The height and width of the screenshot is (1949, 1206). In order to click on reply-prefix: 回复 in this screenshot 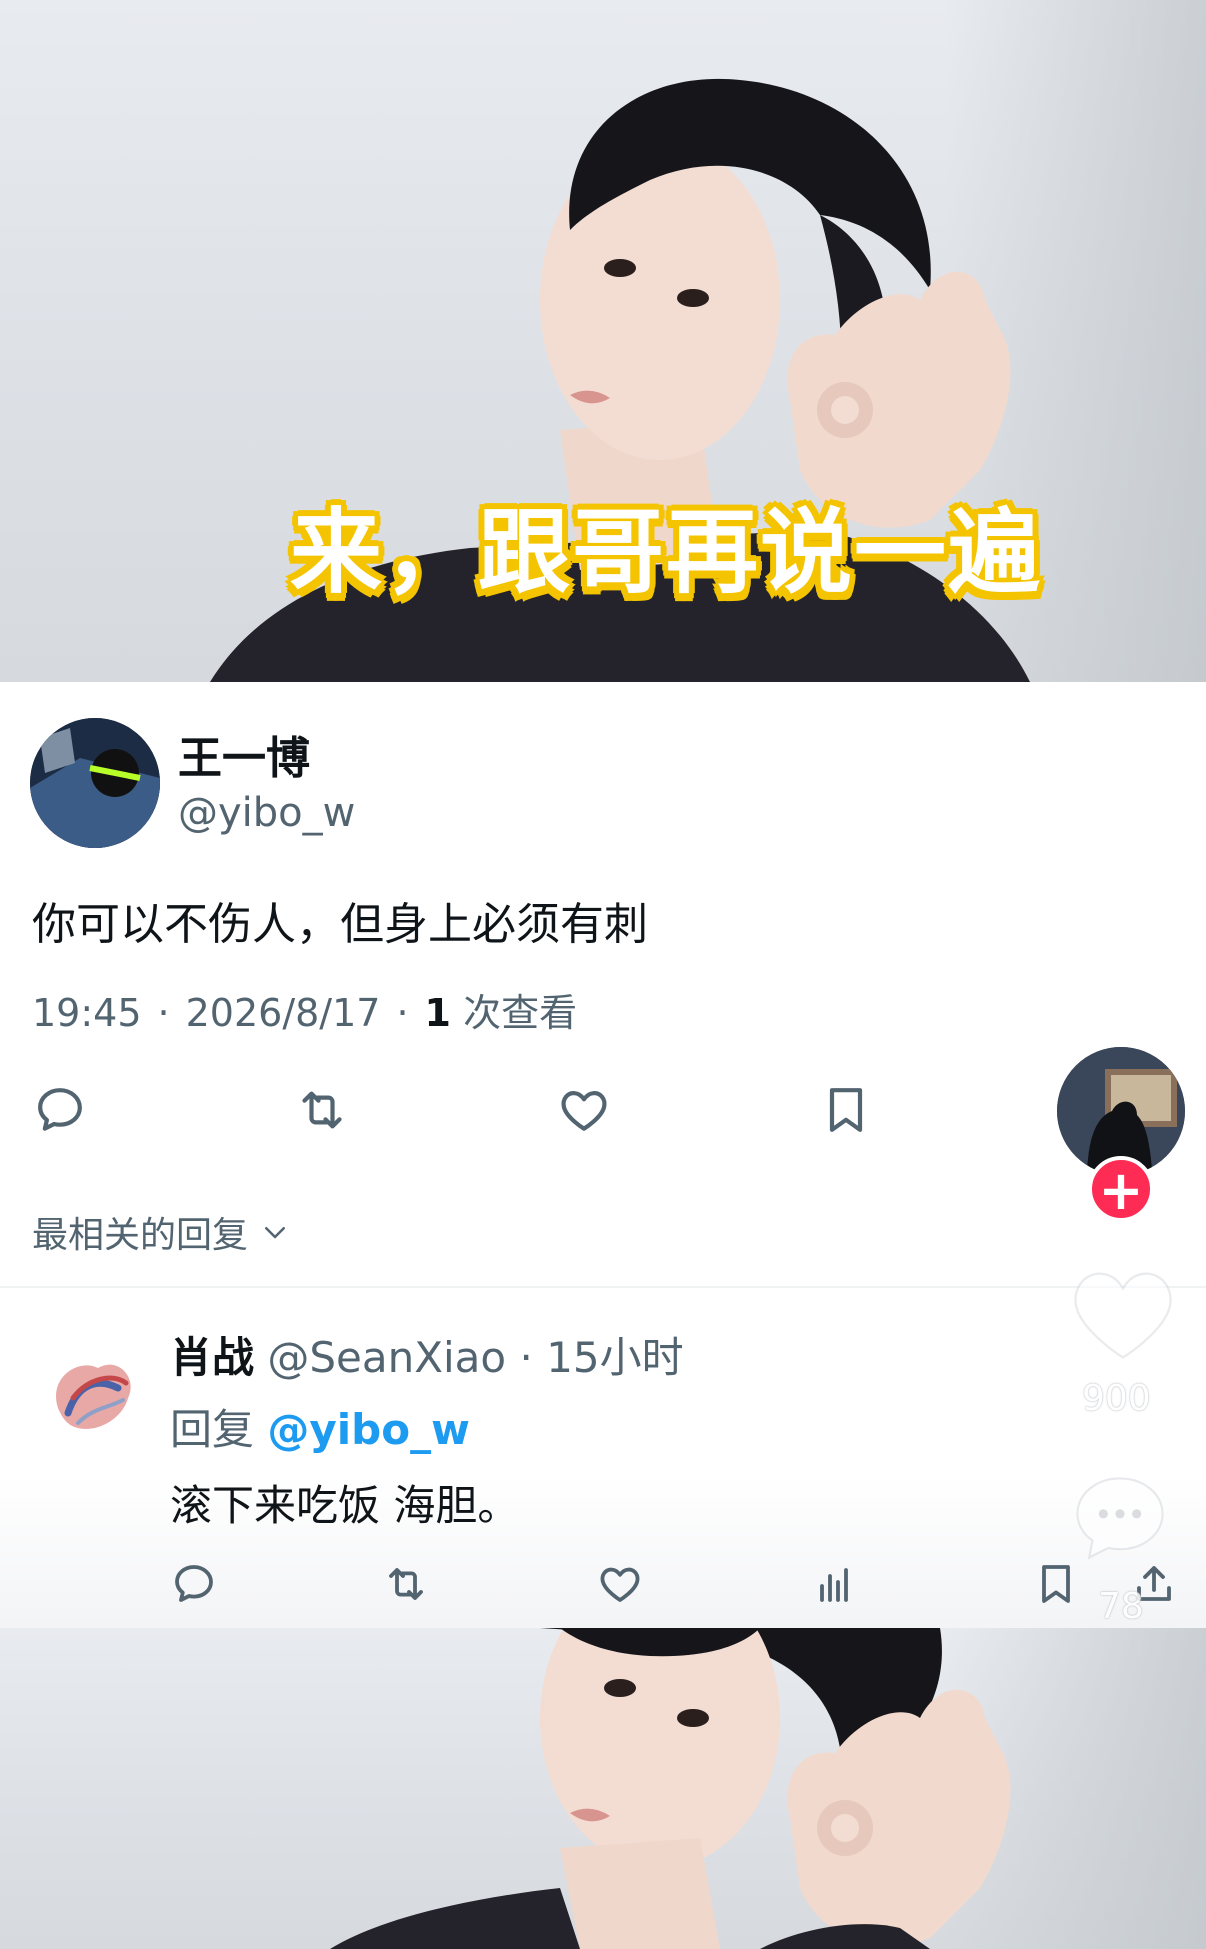, I will do `click(212, 1429)`.